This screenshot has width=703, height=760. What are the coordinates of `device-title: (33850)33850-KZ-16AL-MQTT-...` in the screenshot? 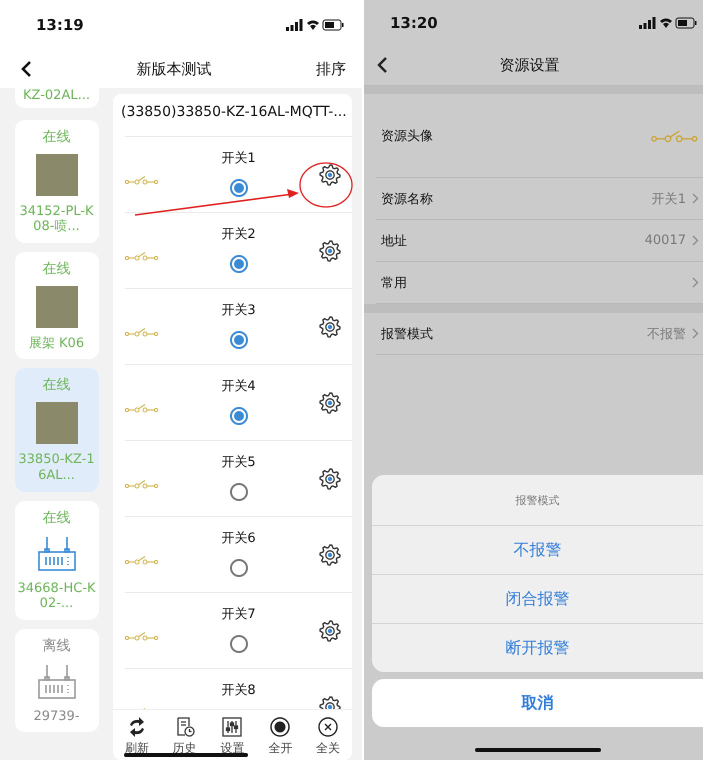 It's located at (234, 112).